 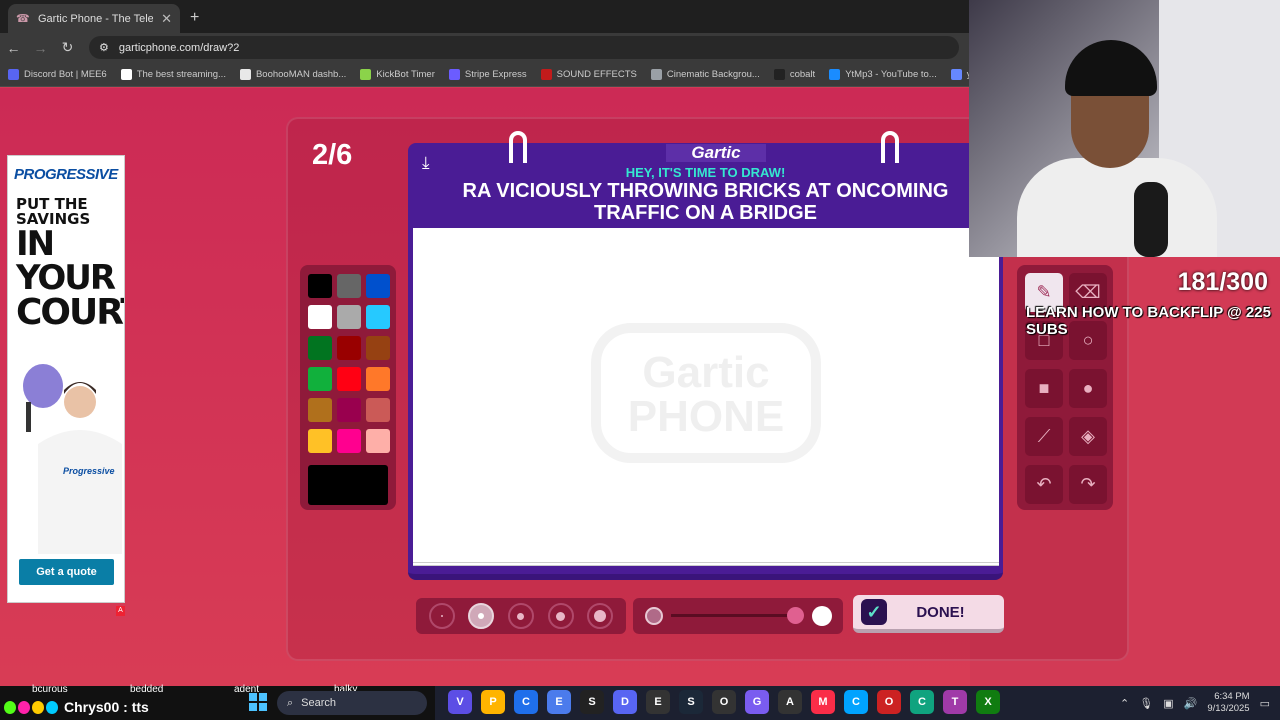 What do you see at coordinates (1044, 436) in the screenshot?
I see `line-tool: ⟋` at bounding box center [1044, 436].